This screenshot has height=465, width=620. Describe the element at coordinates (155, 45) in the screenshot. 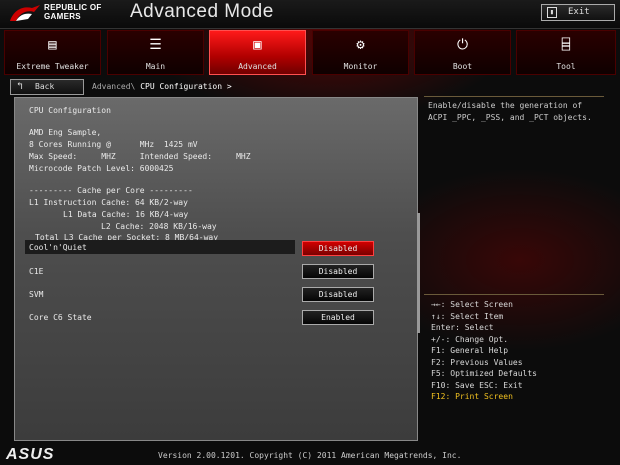

I see `list-icon: ☰` at that location.